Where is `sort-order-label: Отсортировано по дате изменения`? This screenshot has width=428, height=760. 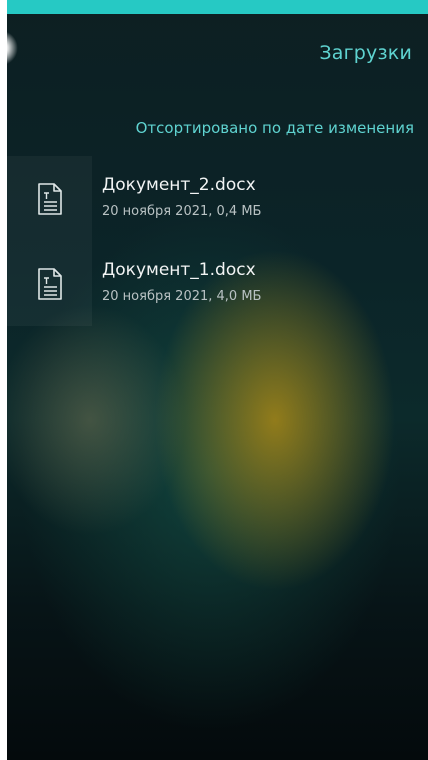 sort-order-label: Отсортировано по дате изменения is located at coordinates (274, 128).